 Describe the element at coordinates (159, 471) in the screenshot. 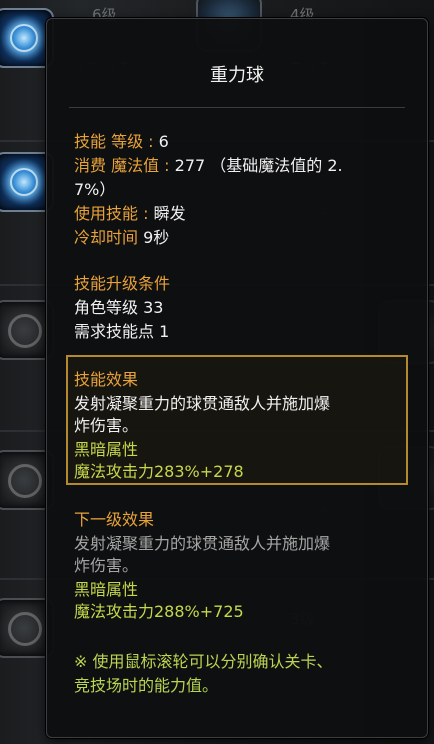

I see `current-magic-attack: 魔法攻击力283%+278` at that location.